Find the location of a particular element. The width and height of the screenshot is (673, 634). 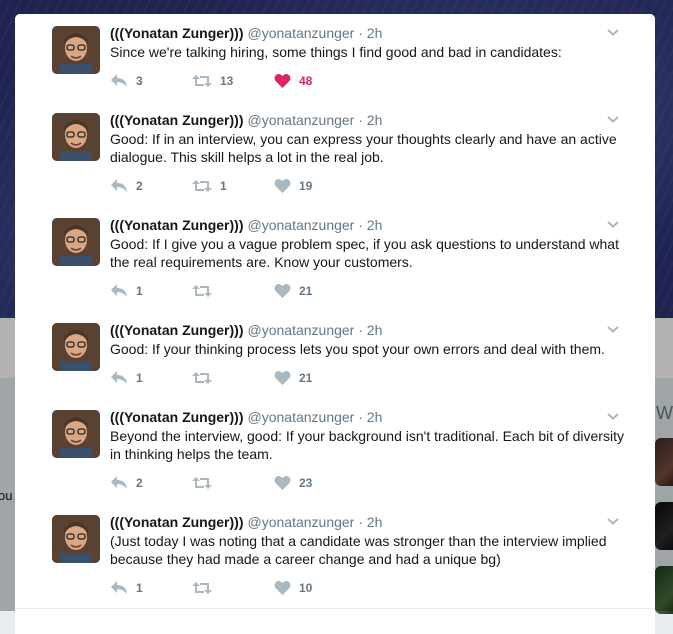

retweet-count: 1 is located at coordinates (223, 186).